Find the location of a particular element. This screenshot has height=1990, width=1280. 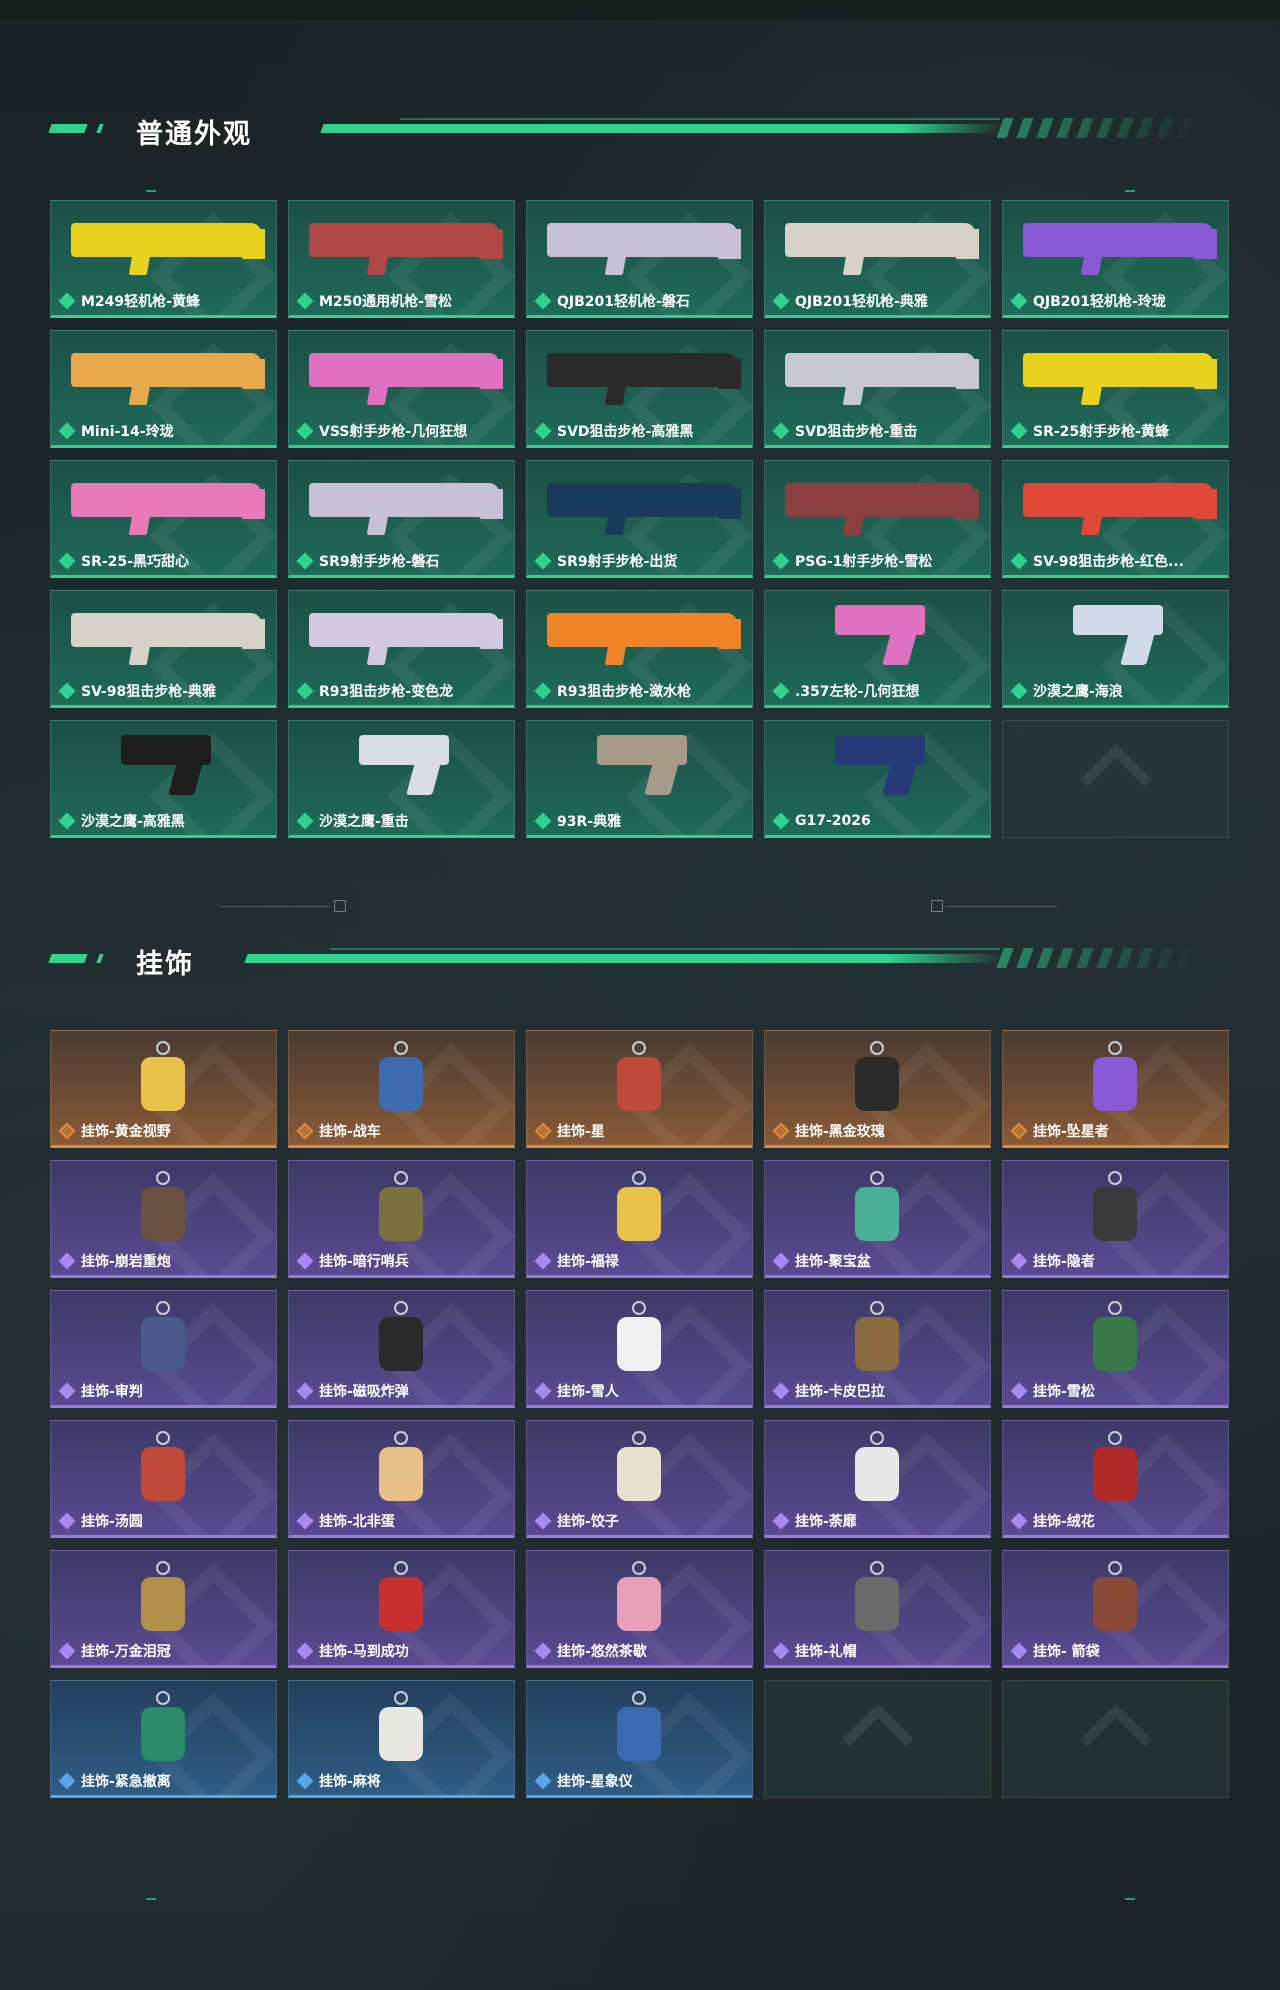

charm-card: 挂饰-卡皮巴拉 is located at coordinates (877, 1349).